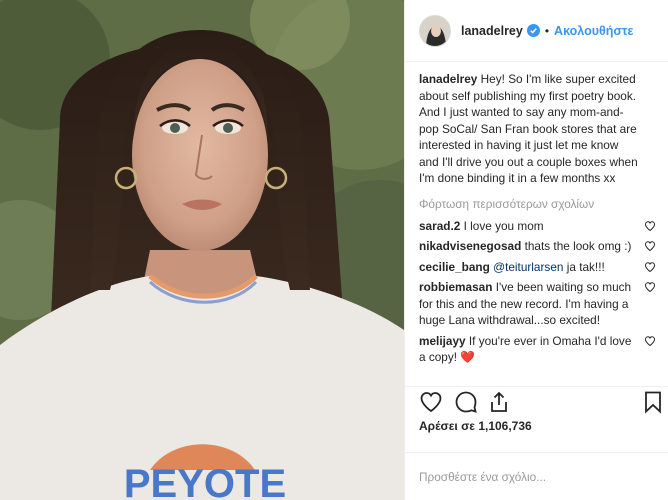 The width and height of the screenshot is (668, 500). Describe the element at coordinates (499, 402) in the screenshot. I see `share-icon` at that location.